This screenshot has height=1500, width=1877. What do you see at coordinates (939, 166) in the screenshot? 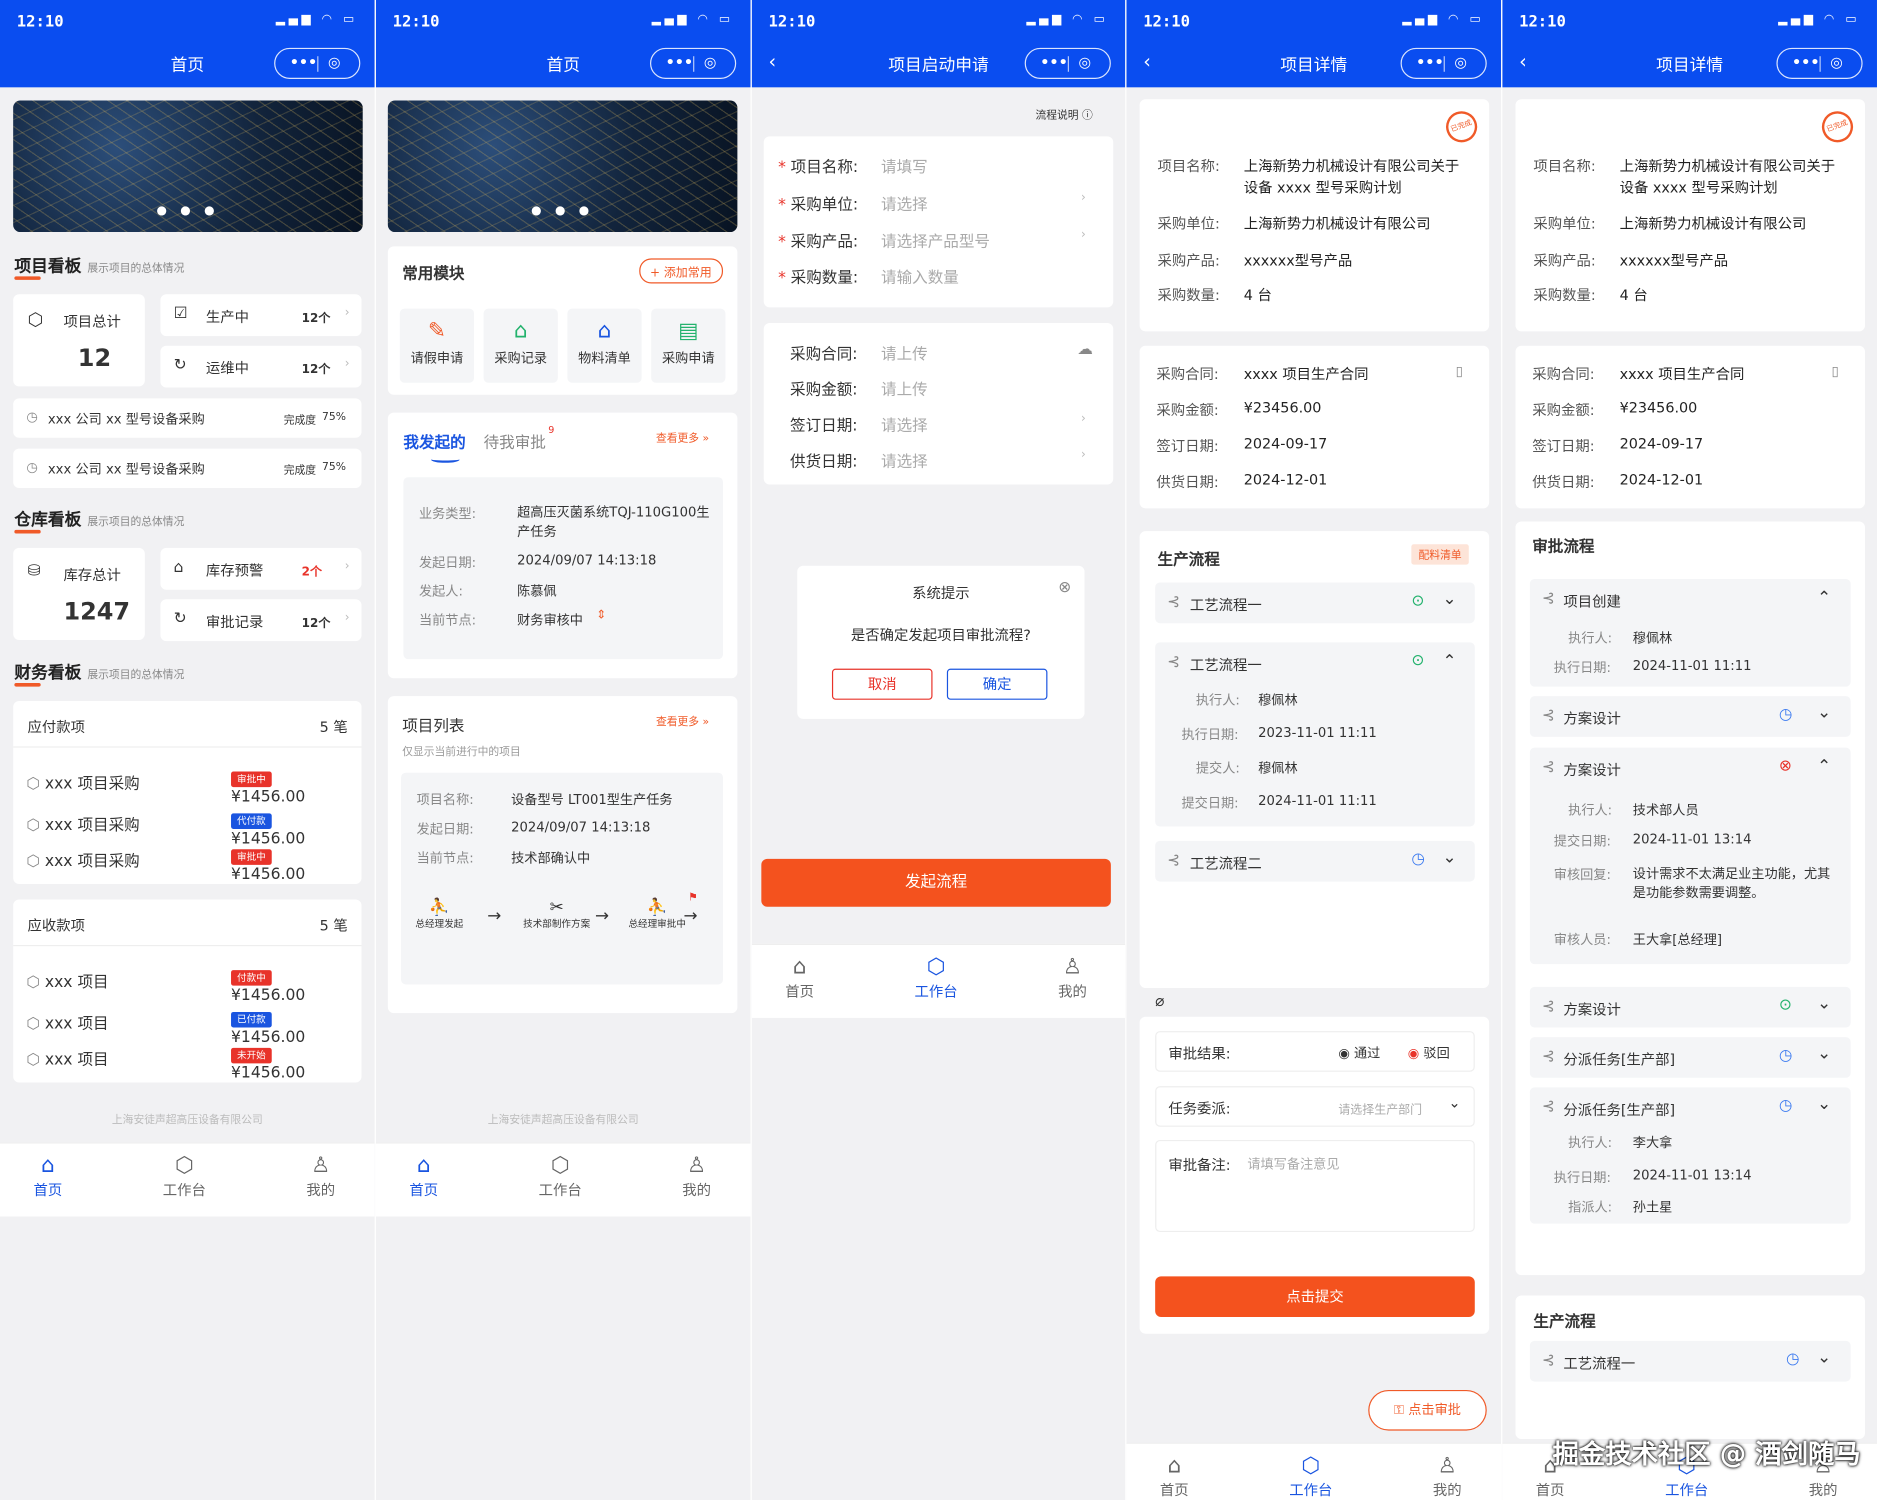
I see `project-name-field: * 项目名称: 请填写` at bounding box center [939, 166].